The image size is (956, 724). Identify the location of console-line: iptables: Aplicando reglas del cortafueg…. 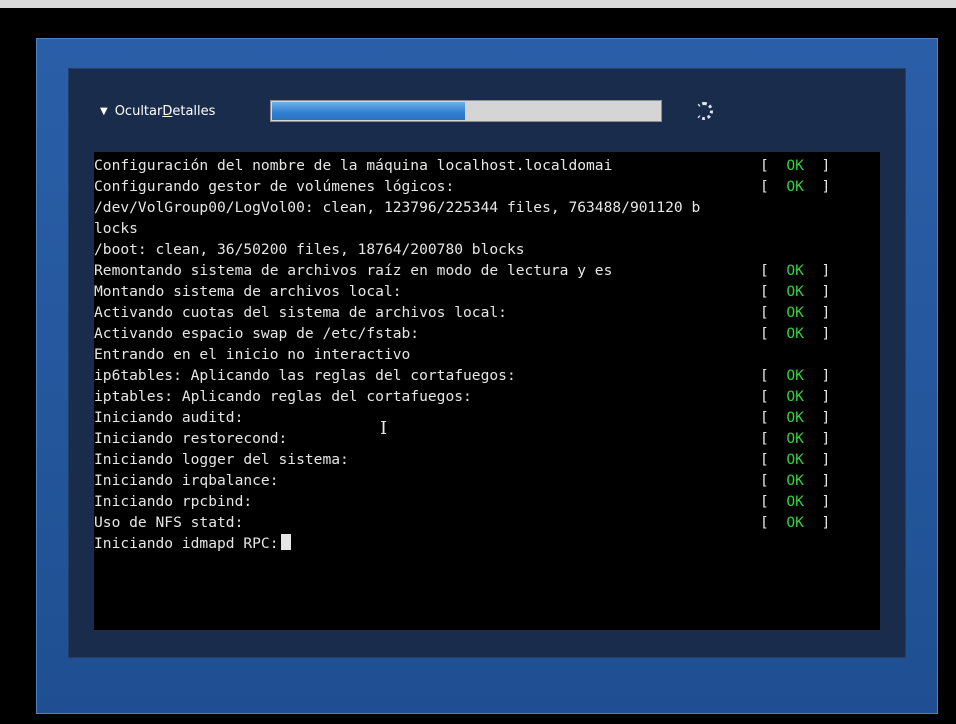
(487, 396).